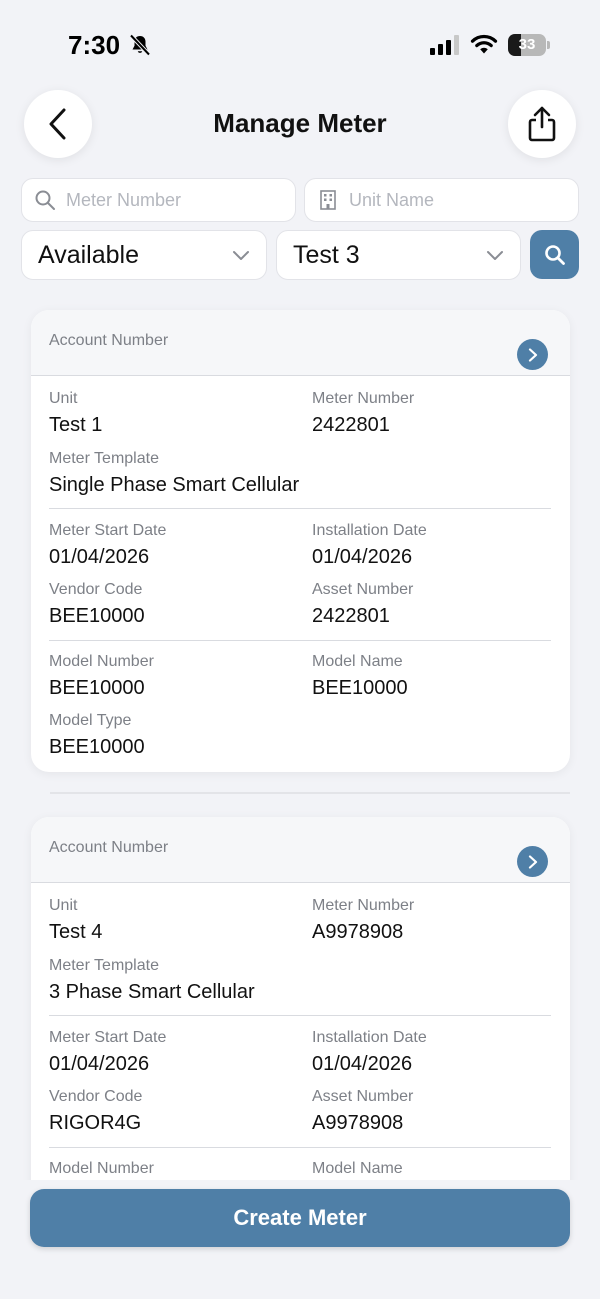 This screenshot has width=600, height=1299. Describe the element at coordinates (94, 45) in the screenshot. I see `status-time: 7:30` at that location.